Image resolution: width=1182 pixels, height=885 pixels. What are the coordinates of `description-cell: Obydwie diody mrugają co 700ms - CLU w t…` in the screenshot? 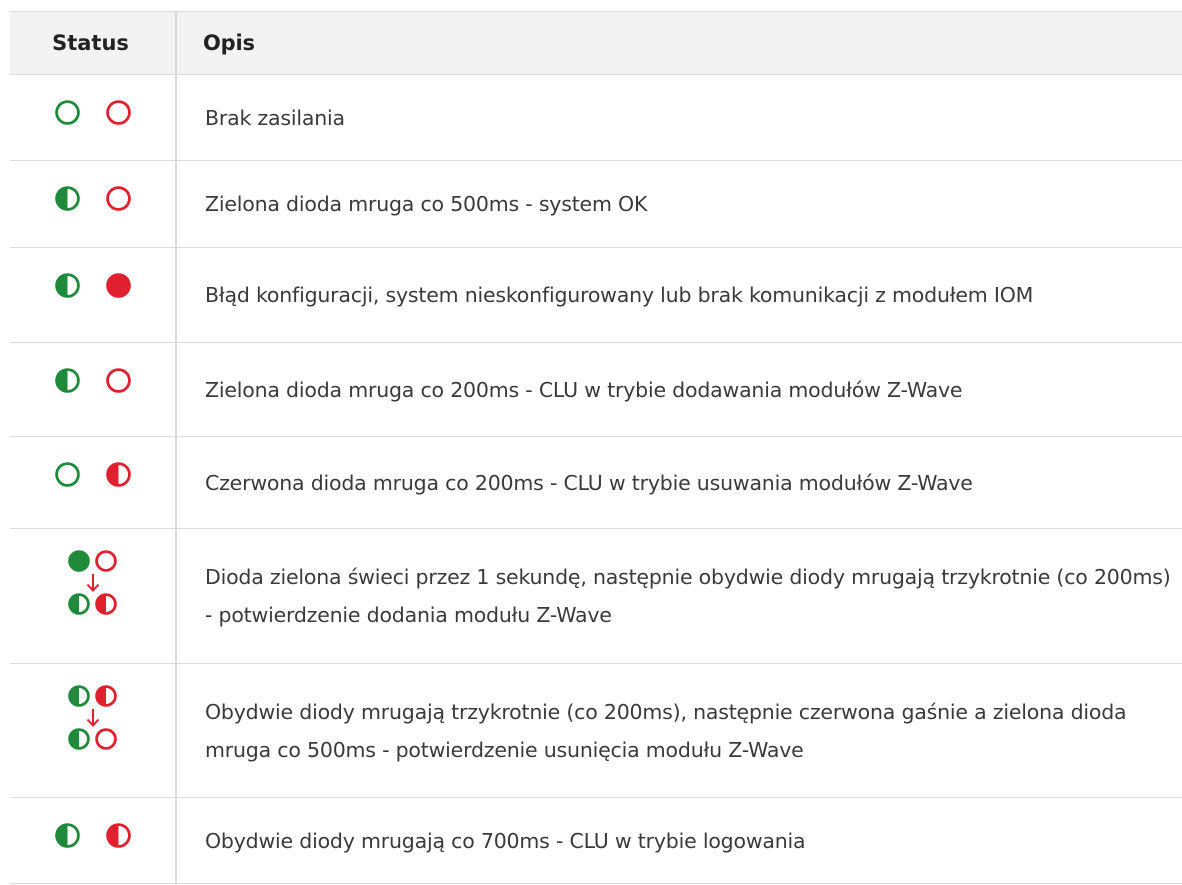 It's located at (505, 840).